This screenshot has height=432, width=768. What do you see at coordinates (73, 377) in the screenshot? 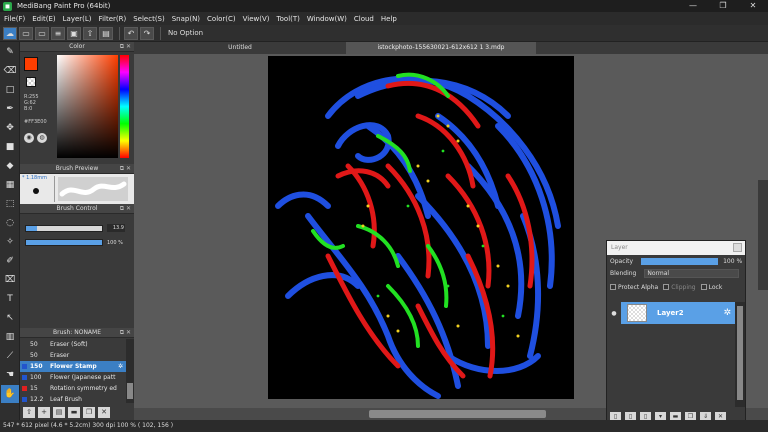
I see `brush-list-item: 100 Flower (Japanese patt` at bounding box center [73, 377].